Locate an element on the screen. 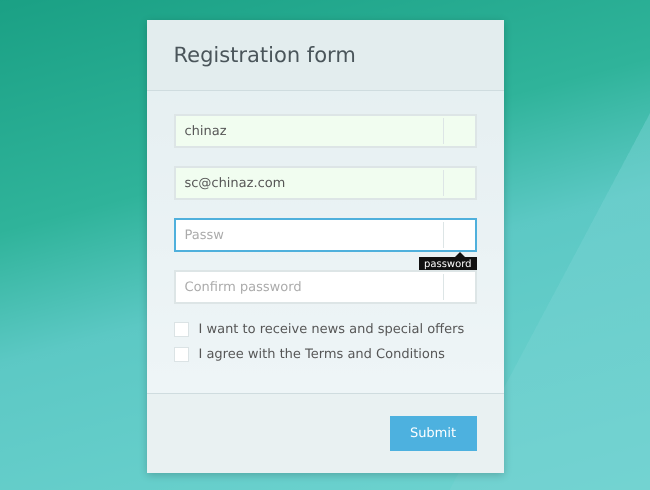 The image size is (650, 490). input-field: chinaz is located at coordinates (325, 131).